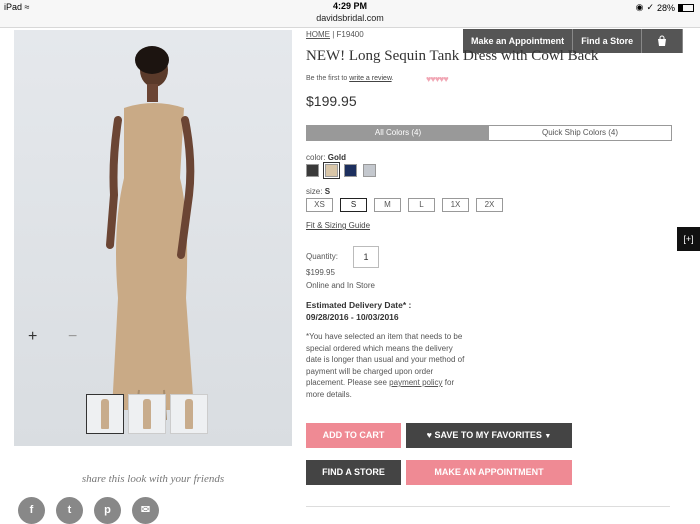  Describe the element at coordinates (327, 78) in the screenshot. I see `review-prefix: Be the first to` at that location.